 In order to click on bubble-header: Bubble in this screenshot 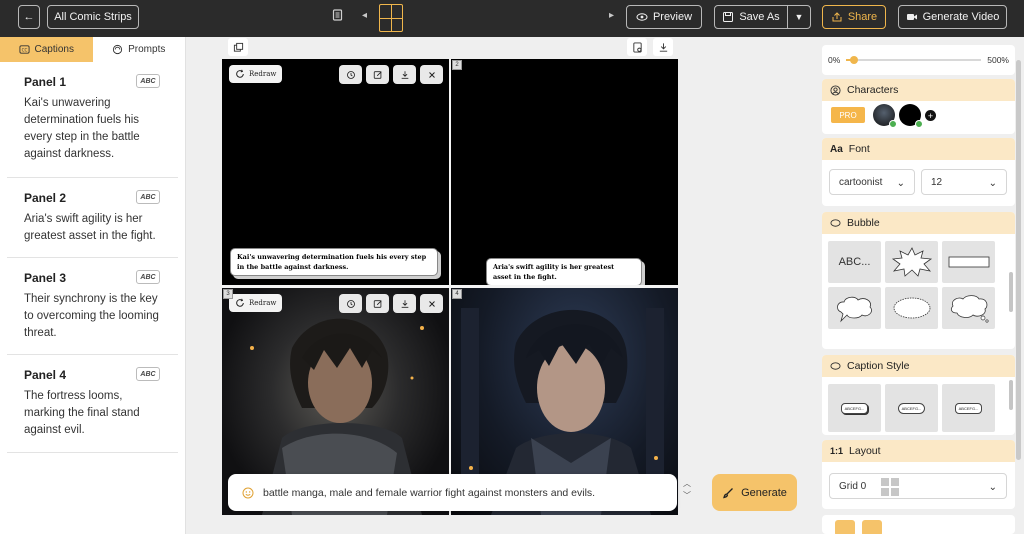, I will do `click(918, 223)`.